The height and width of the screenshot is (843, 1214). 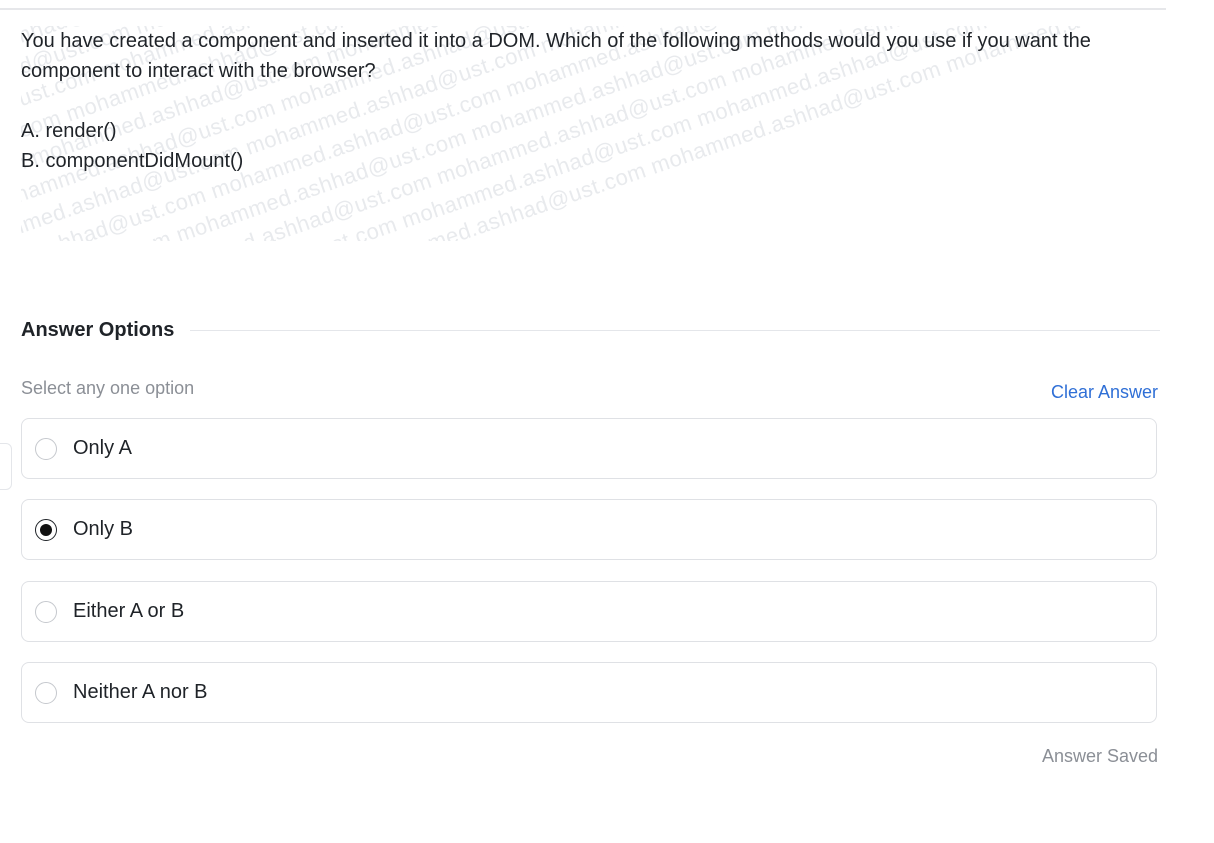 What do you see at coordinates (589, 529) in the screenshot?
I see `answer-option-only-b: Only B` at bounding box center [589, 529].